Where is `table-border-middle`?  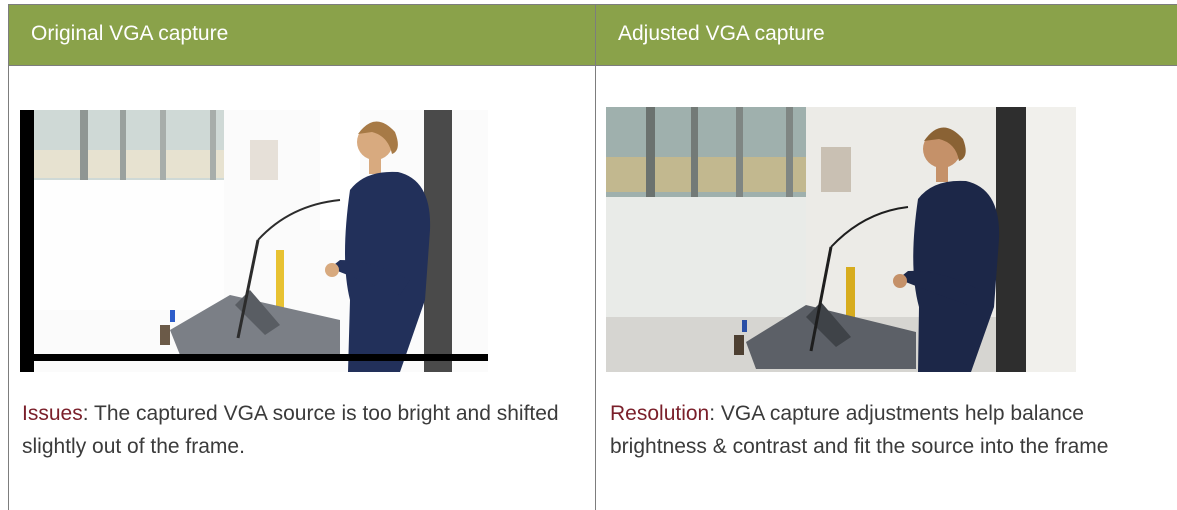 table-border-middle is located at coordinates (595, 288).